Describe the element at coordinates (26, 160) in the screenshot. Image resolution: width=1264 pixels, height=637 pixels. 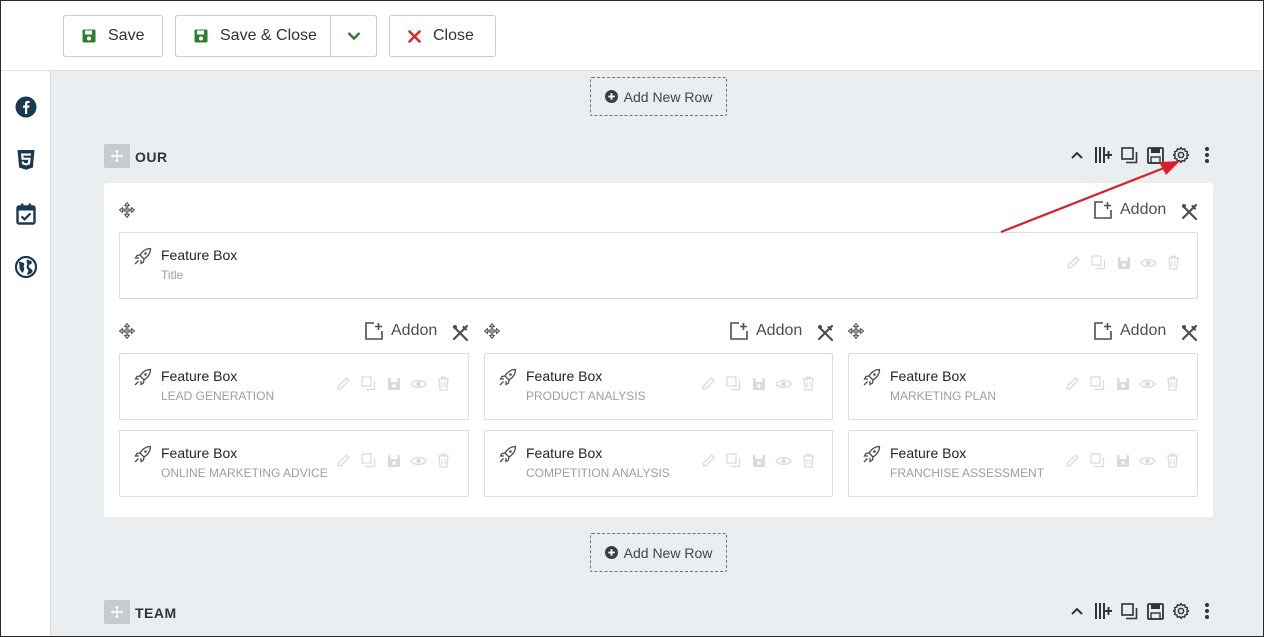
I see `css3-icon` at that location.